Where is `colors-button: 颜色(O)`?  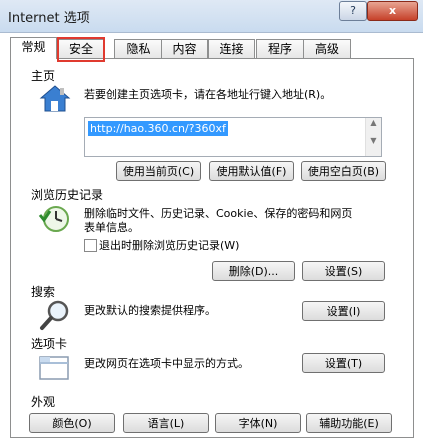
colors-button: 颜色(O) is located at coordinates (72, 423).